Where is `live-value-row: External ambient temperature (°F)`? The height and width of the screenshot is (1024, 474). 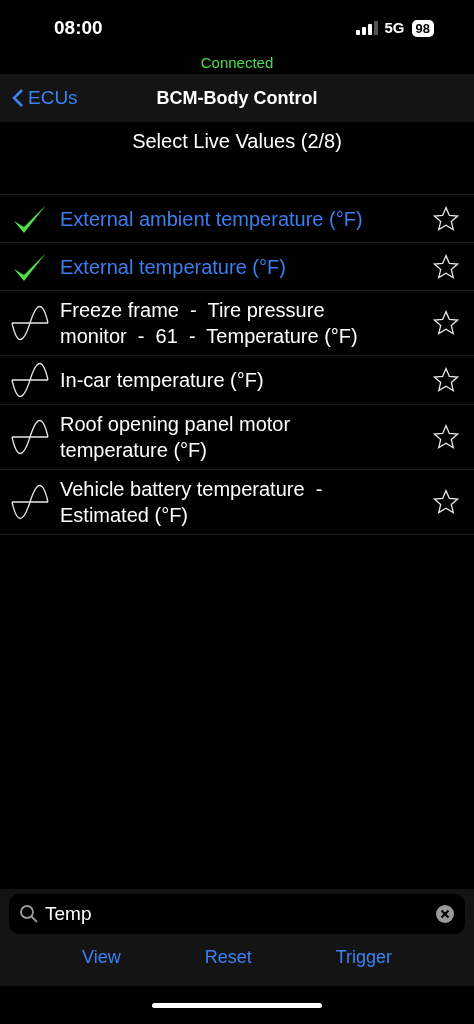
live-value-row: External ambient temperature (°F) is located at coordinates (237, 219).